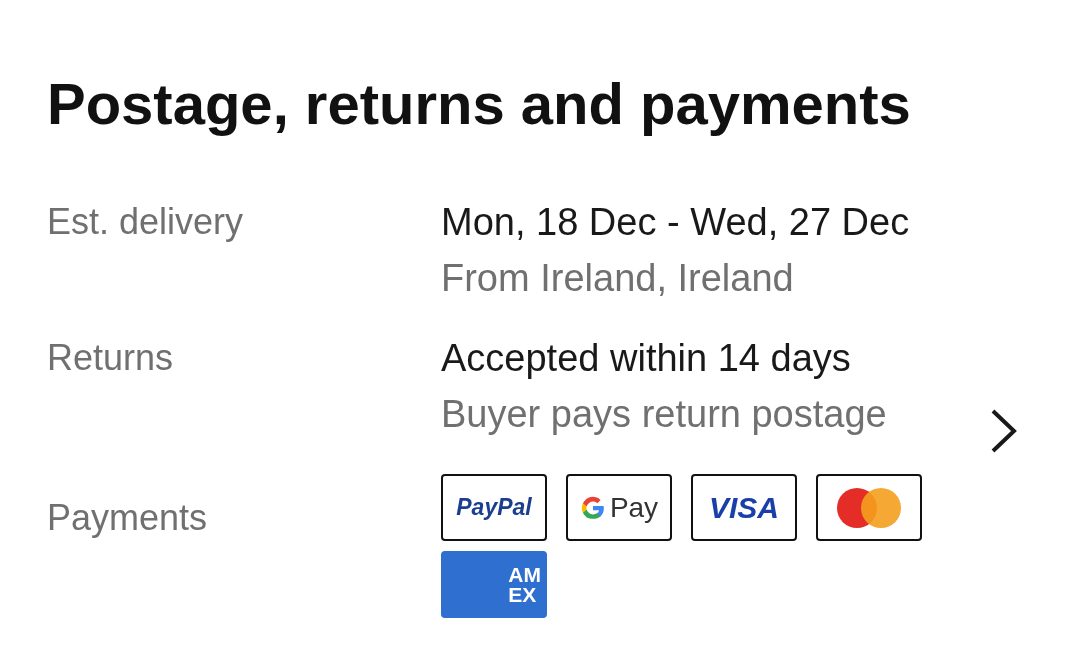 The image size is (1079, 651). I want to click on row-value: Accepted within 14 days, so click(646, 358).